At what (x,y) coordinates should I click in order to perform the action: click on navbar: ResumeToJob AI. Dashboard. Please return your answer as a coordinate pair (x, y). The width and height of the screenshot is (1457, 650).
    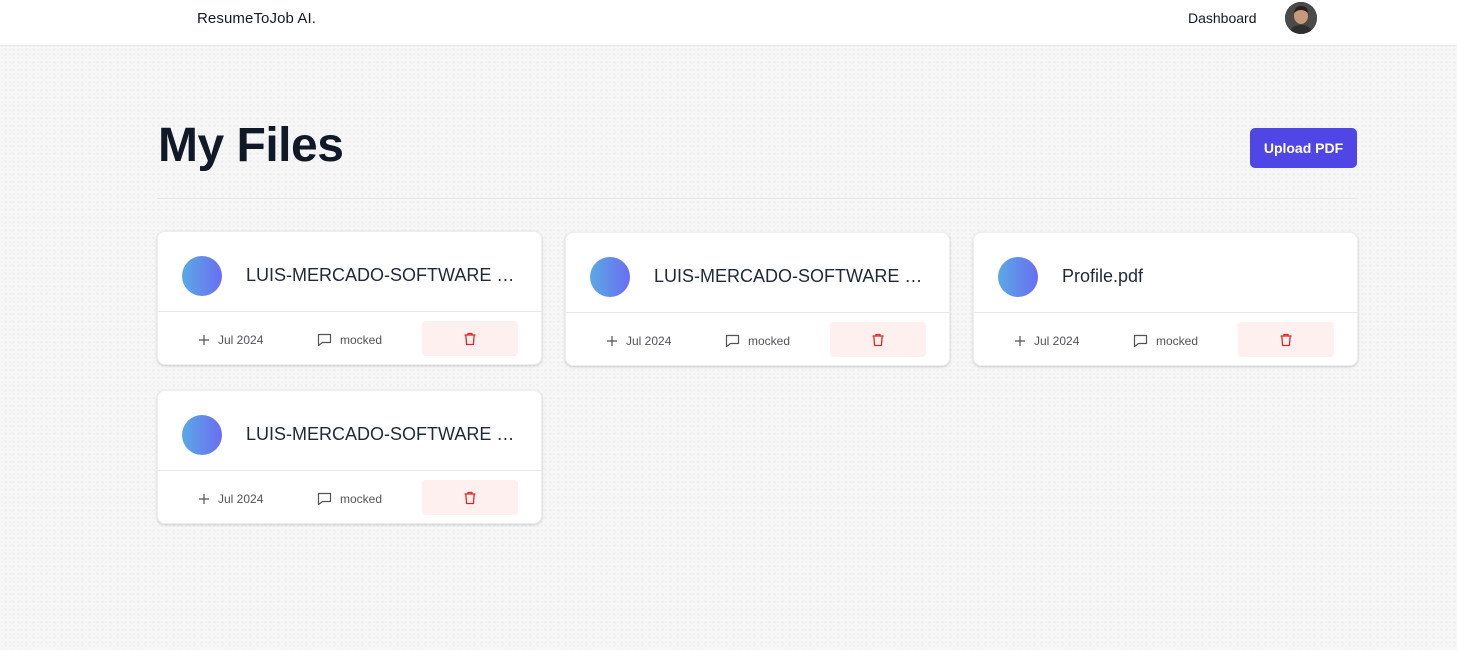
    Looking at the image, I should click on (728, 23).